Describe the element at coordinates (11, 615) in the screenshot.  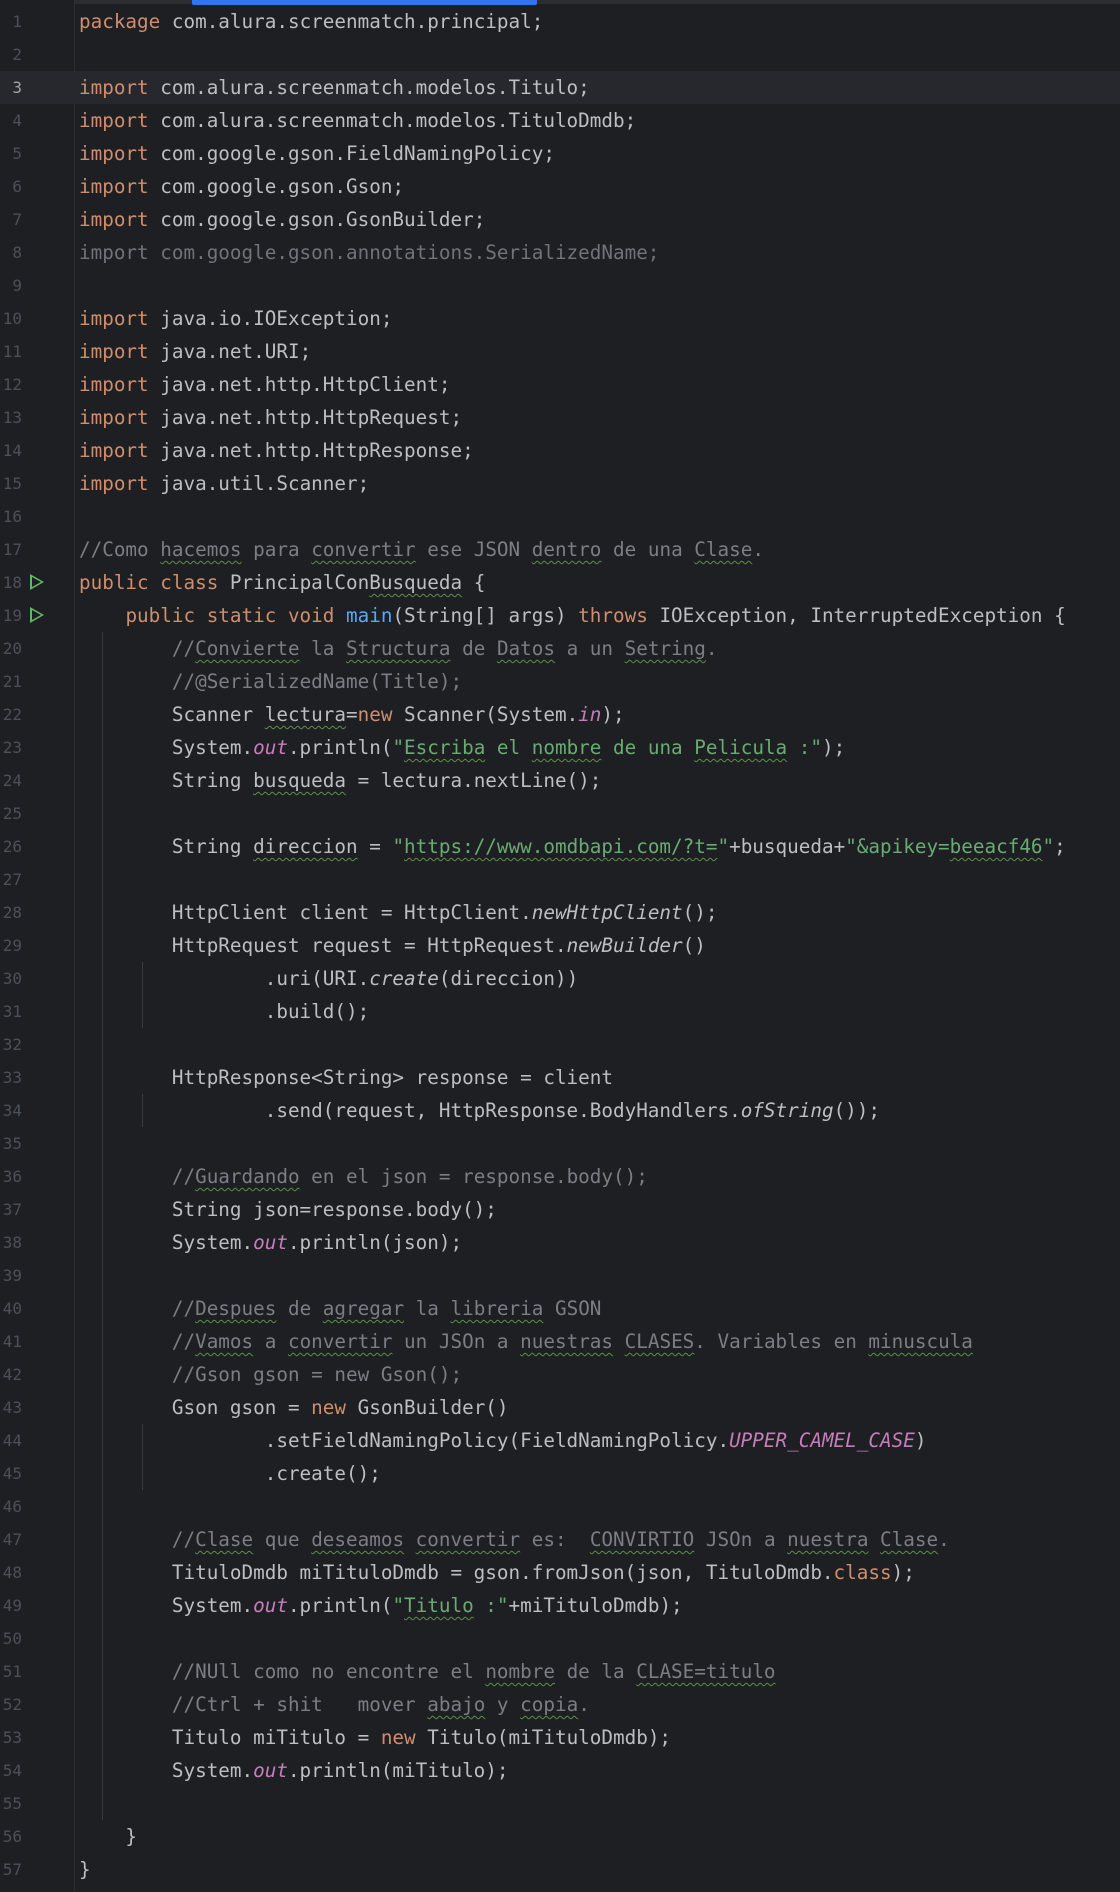
I see `line-number: 19` at that location.